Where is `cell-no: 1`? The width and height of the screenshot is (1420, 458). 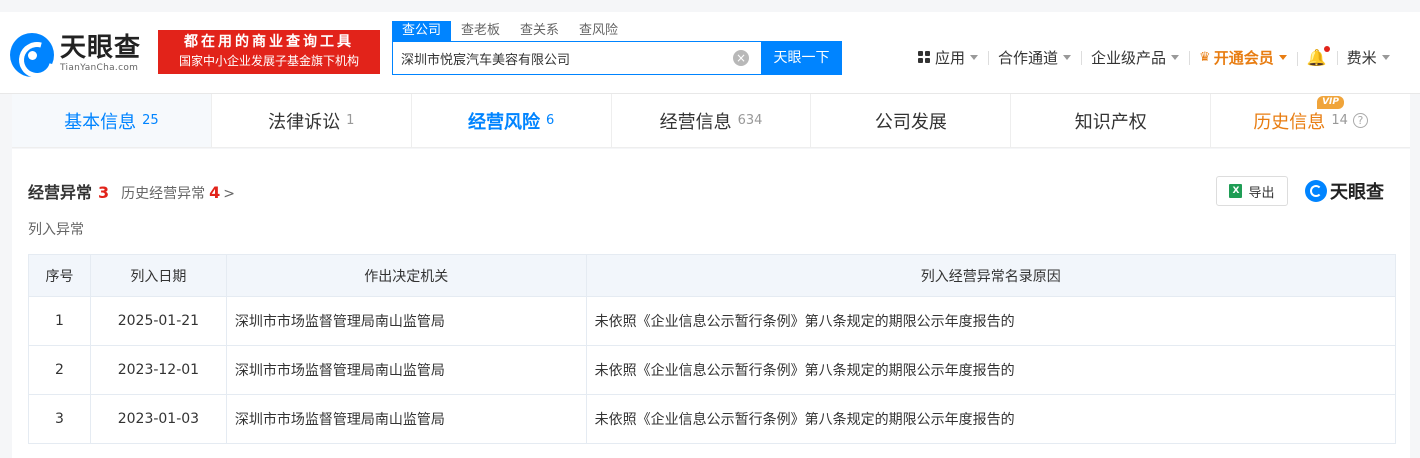
cell-no: 1 is located at coordinates (59, 321).